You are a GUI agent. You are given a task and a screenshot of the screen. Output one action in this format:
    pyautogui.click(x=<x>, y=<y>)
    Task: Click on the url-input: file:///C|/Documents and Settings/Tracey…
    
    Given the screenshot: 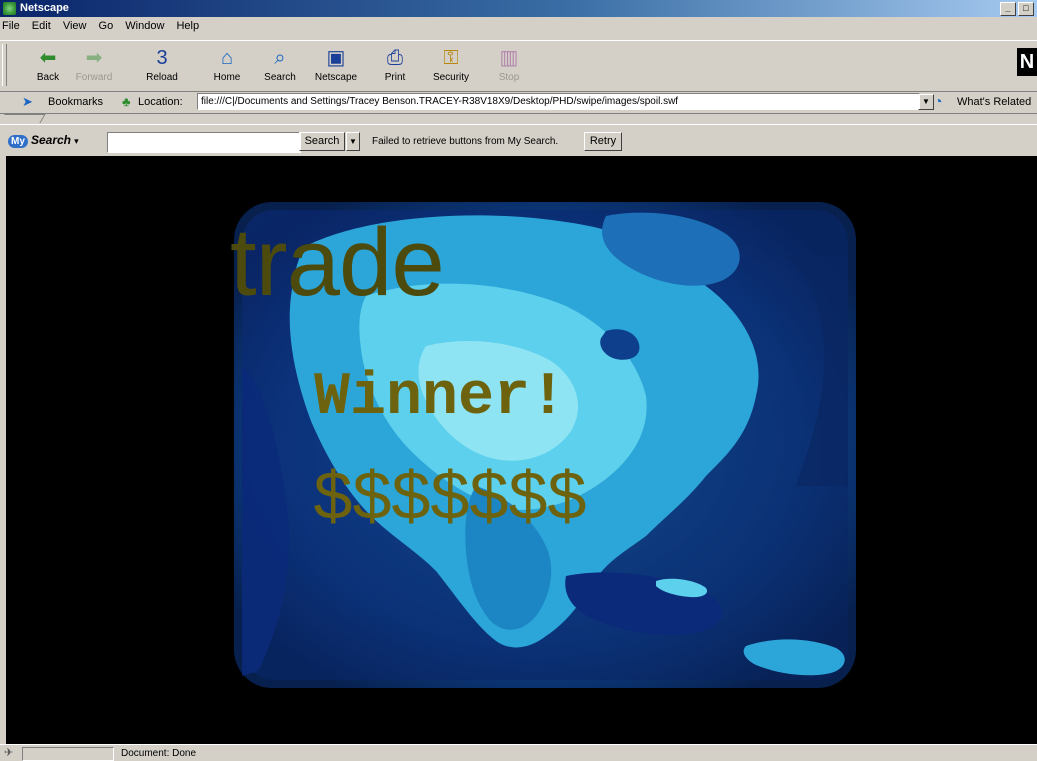 What is the action you would take?
    pyautogui.click(x=558, y=101)
    